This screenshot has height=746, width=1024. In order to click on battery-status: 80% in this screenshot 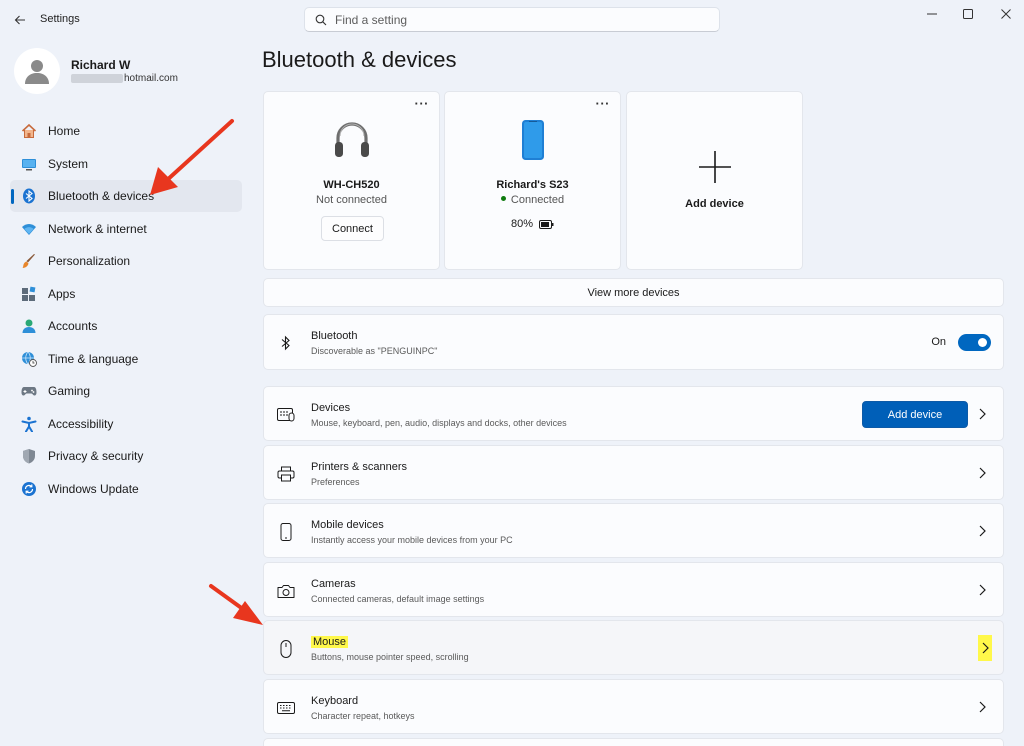, I will do `click(532, 224)`.